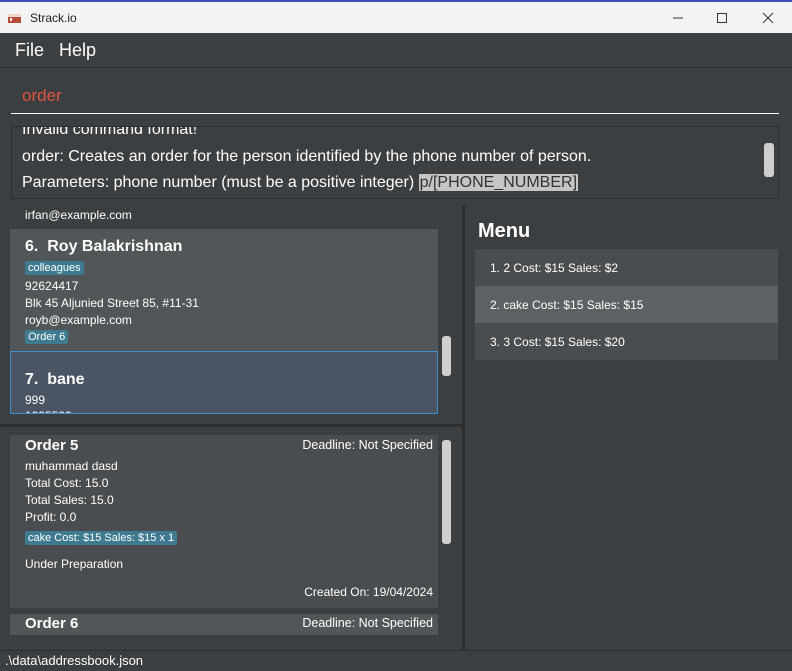  I want to click on menu-help: Help, so click(77, 50).